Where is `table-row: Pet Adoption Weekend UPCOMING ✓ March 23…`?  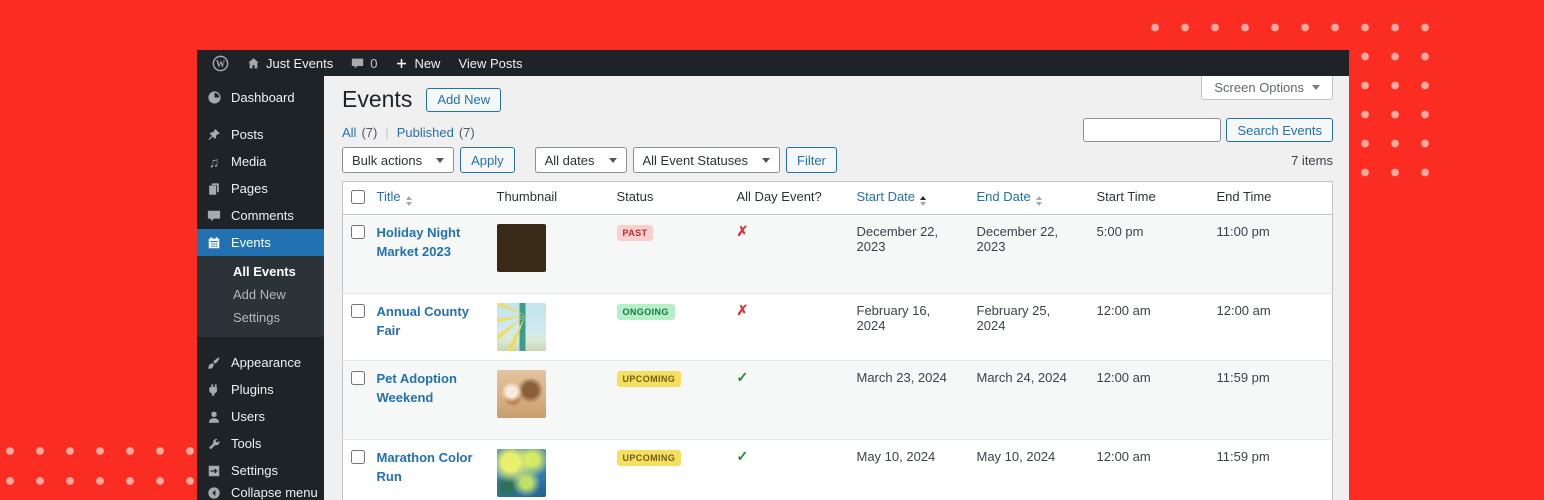 table-row: Pet Adoption Weekend UPCOMING ✓ March 23… is located at coordinates (837, 400).